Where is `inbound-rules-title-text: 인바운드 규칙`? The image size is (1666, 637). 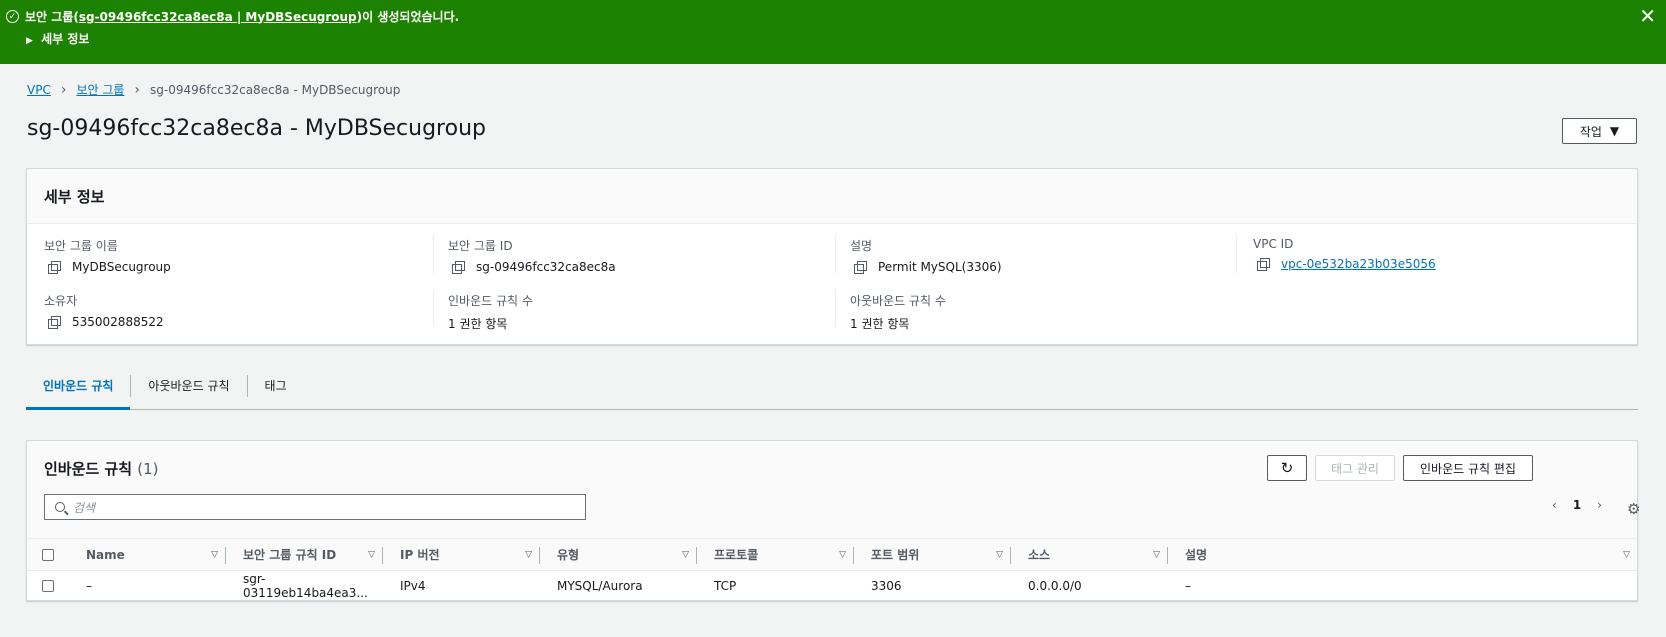
inbound-rules-title-text: 인바운드 규칙 is located at coordinates (88, 469).